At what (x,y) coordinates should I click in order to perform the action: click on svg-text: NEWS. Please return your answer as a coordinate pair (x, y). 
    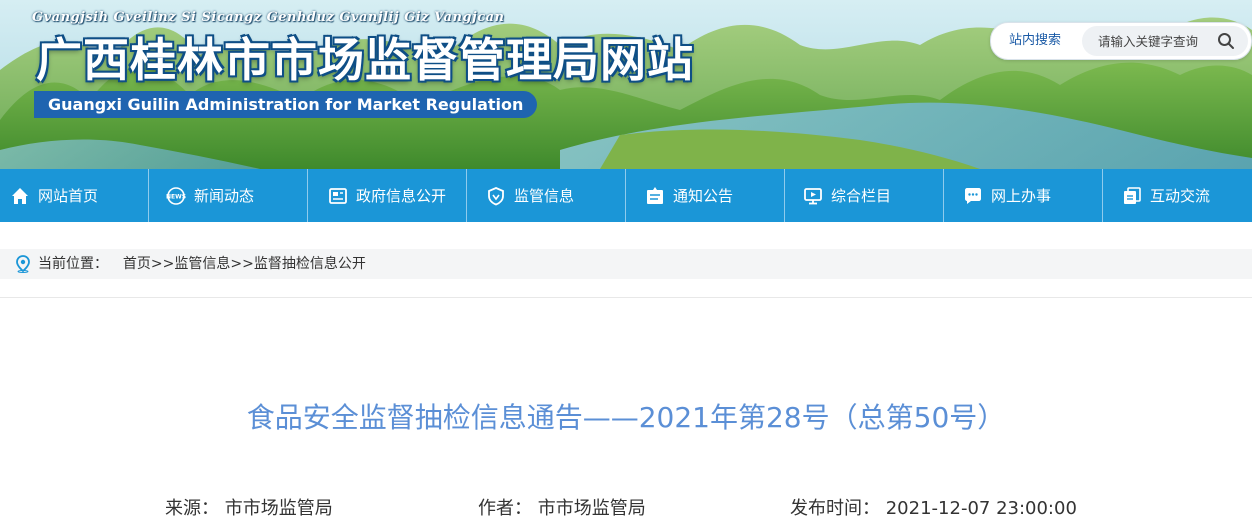
    Looking at the image, I should click on (176, 196).